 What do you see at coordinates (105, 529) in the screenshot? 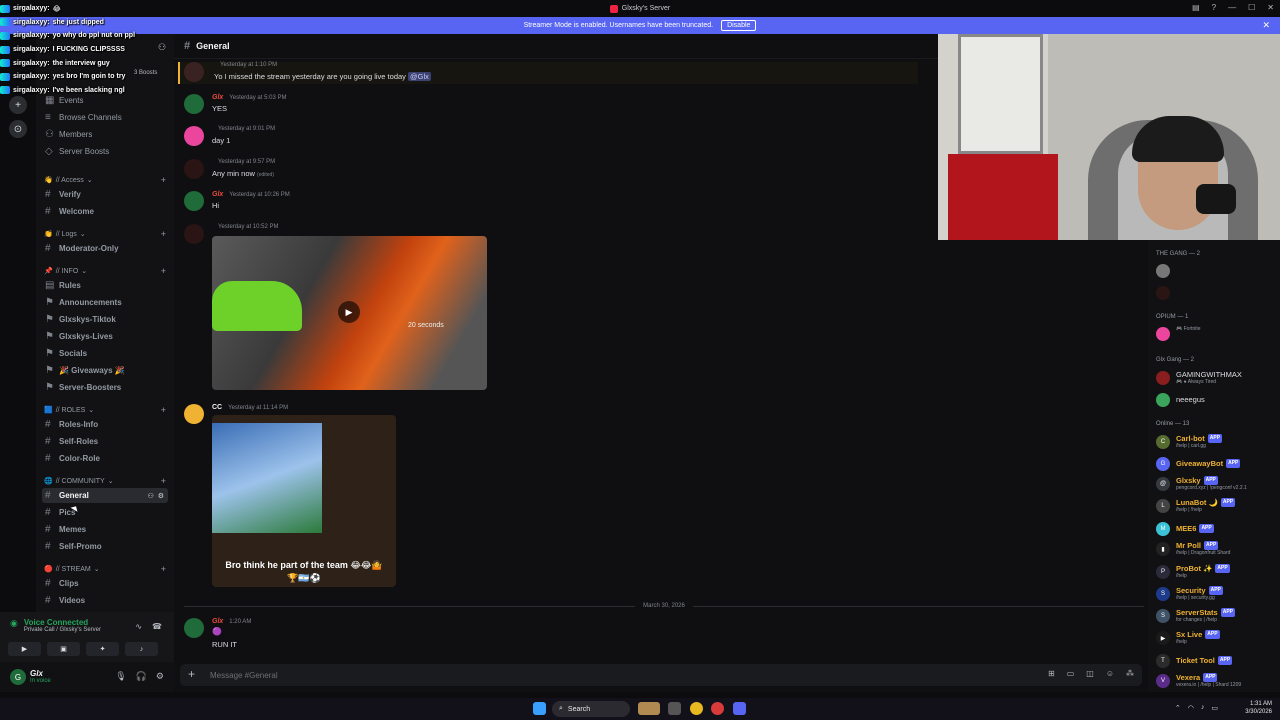
I see `channel-memes: # Memes` at bounding box center [105, 529].